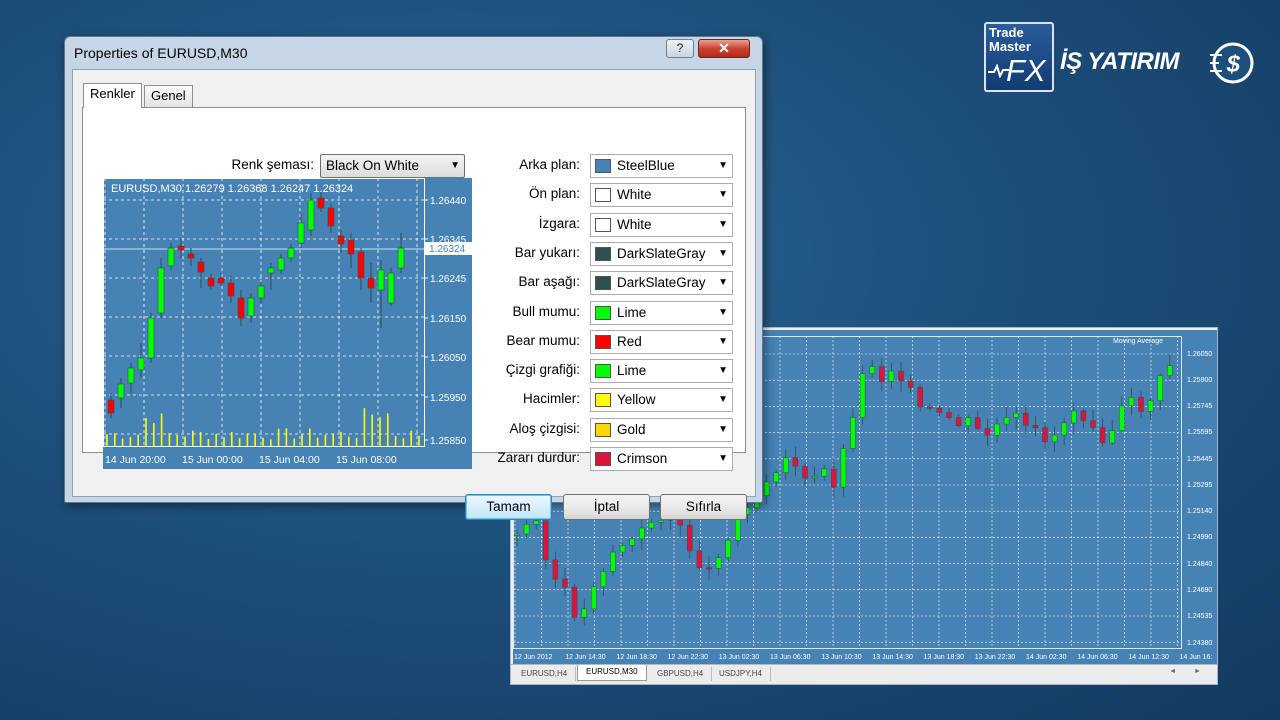  Describe the element at coordinates (646, 165) in the screenshot. I see `color-value: SteelBlue` at that location.